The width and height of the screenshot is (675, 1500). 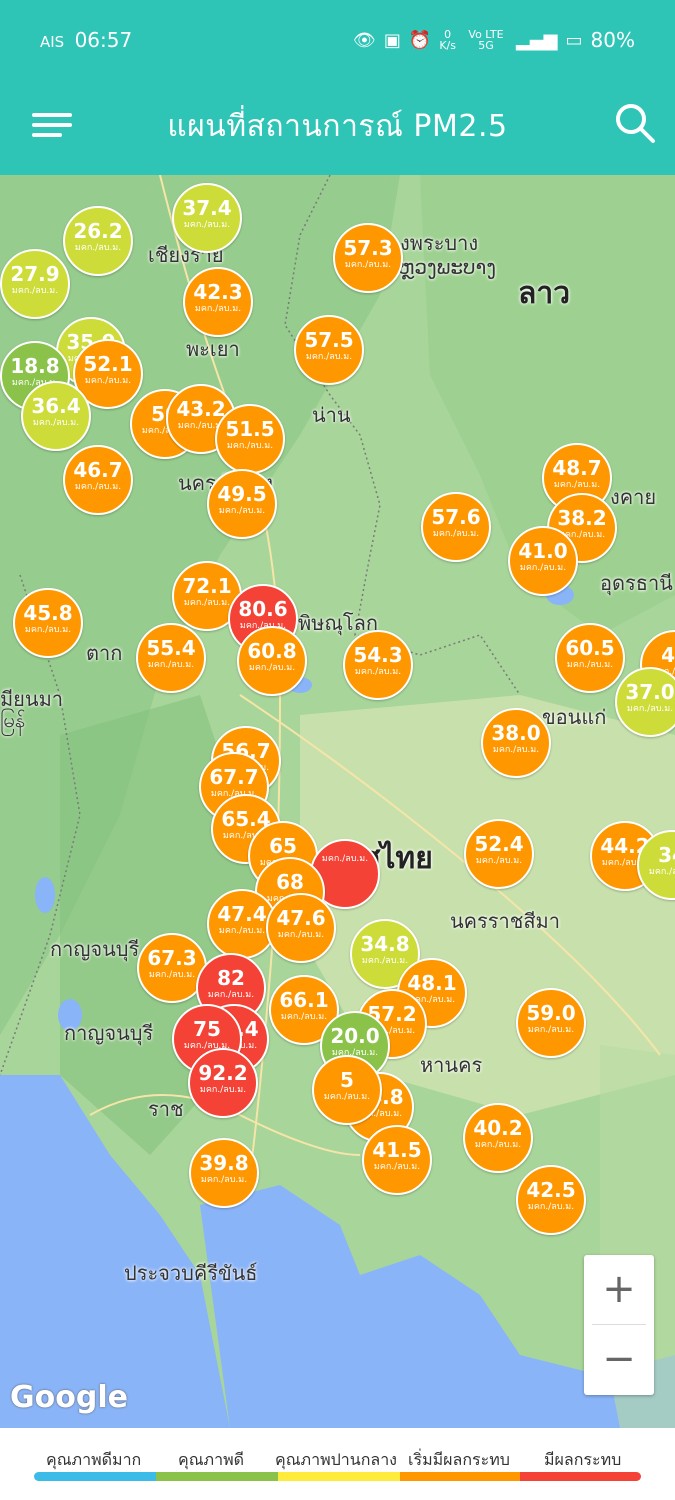 I want to click on pm25-marker: 60.8 มคก./ลบ.ม., so click(x=272, y=661).